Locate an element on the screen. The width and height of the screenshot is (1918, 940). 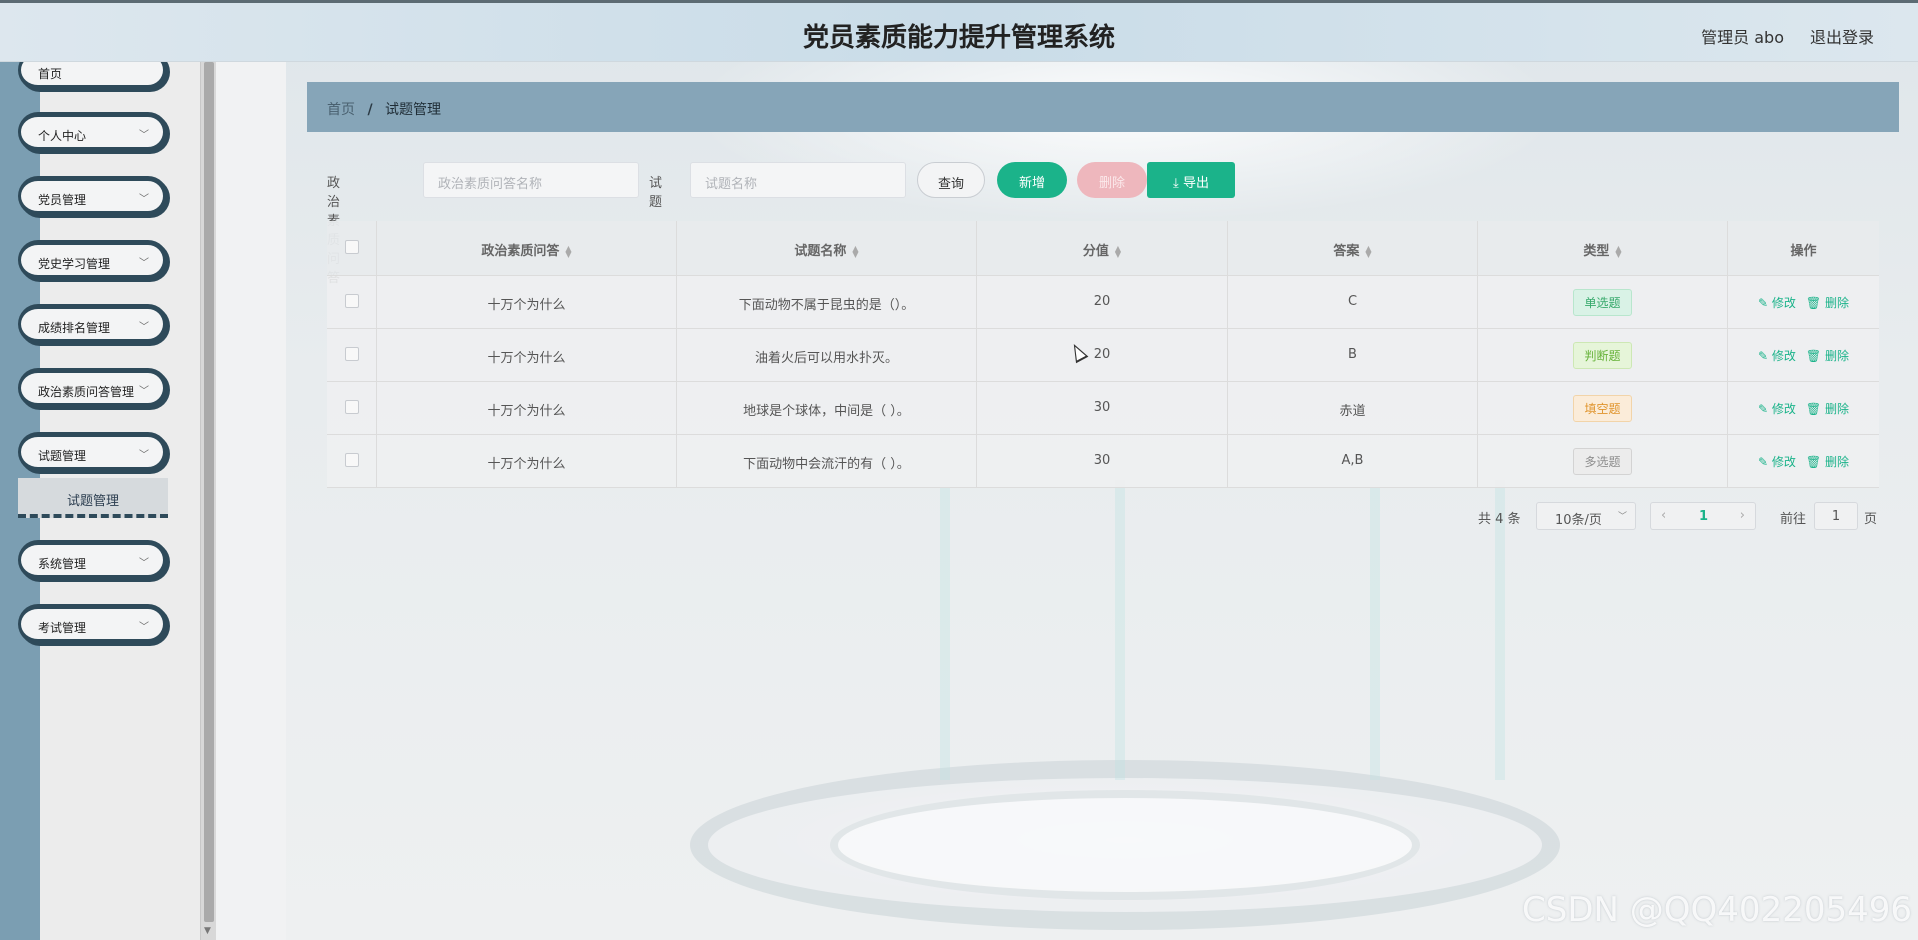
select-all-checkbox is located at coordinates (351, 247).